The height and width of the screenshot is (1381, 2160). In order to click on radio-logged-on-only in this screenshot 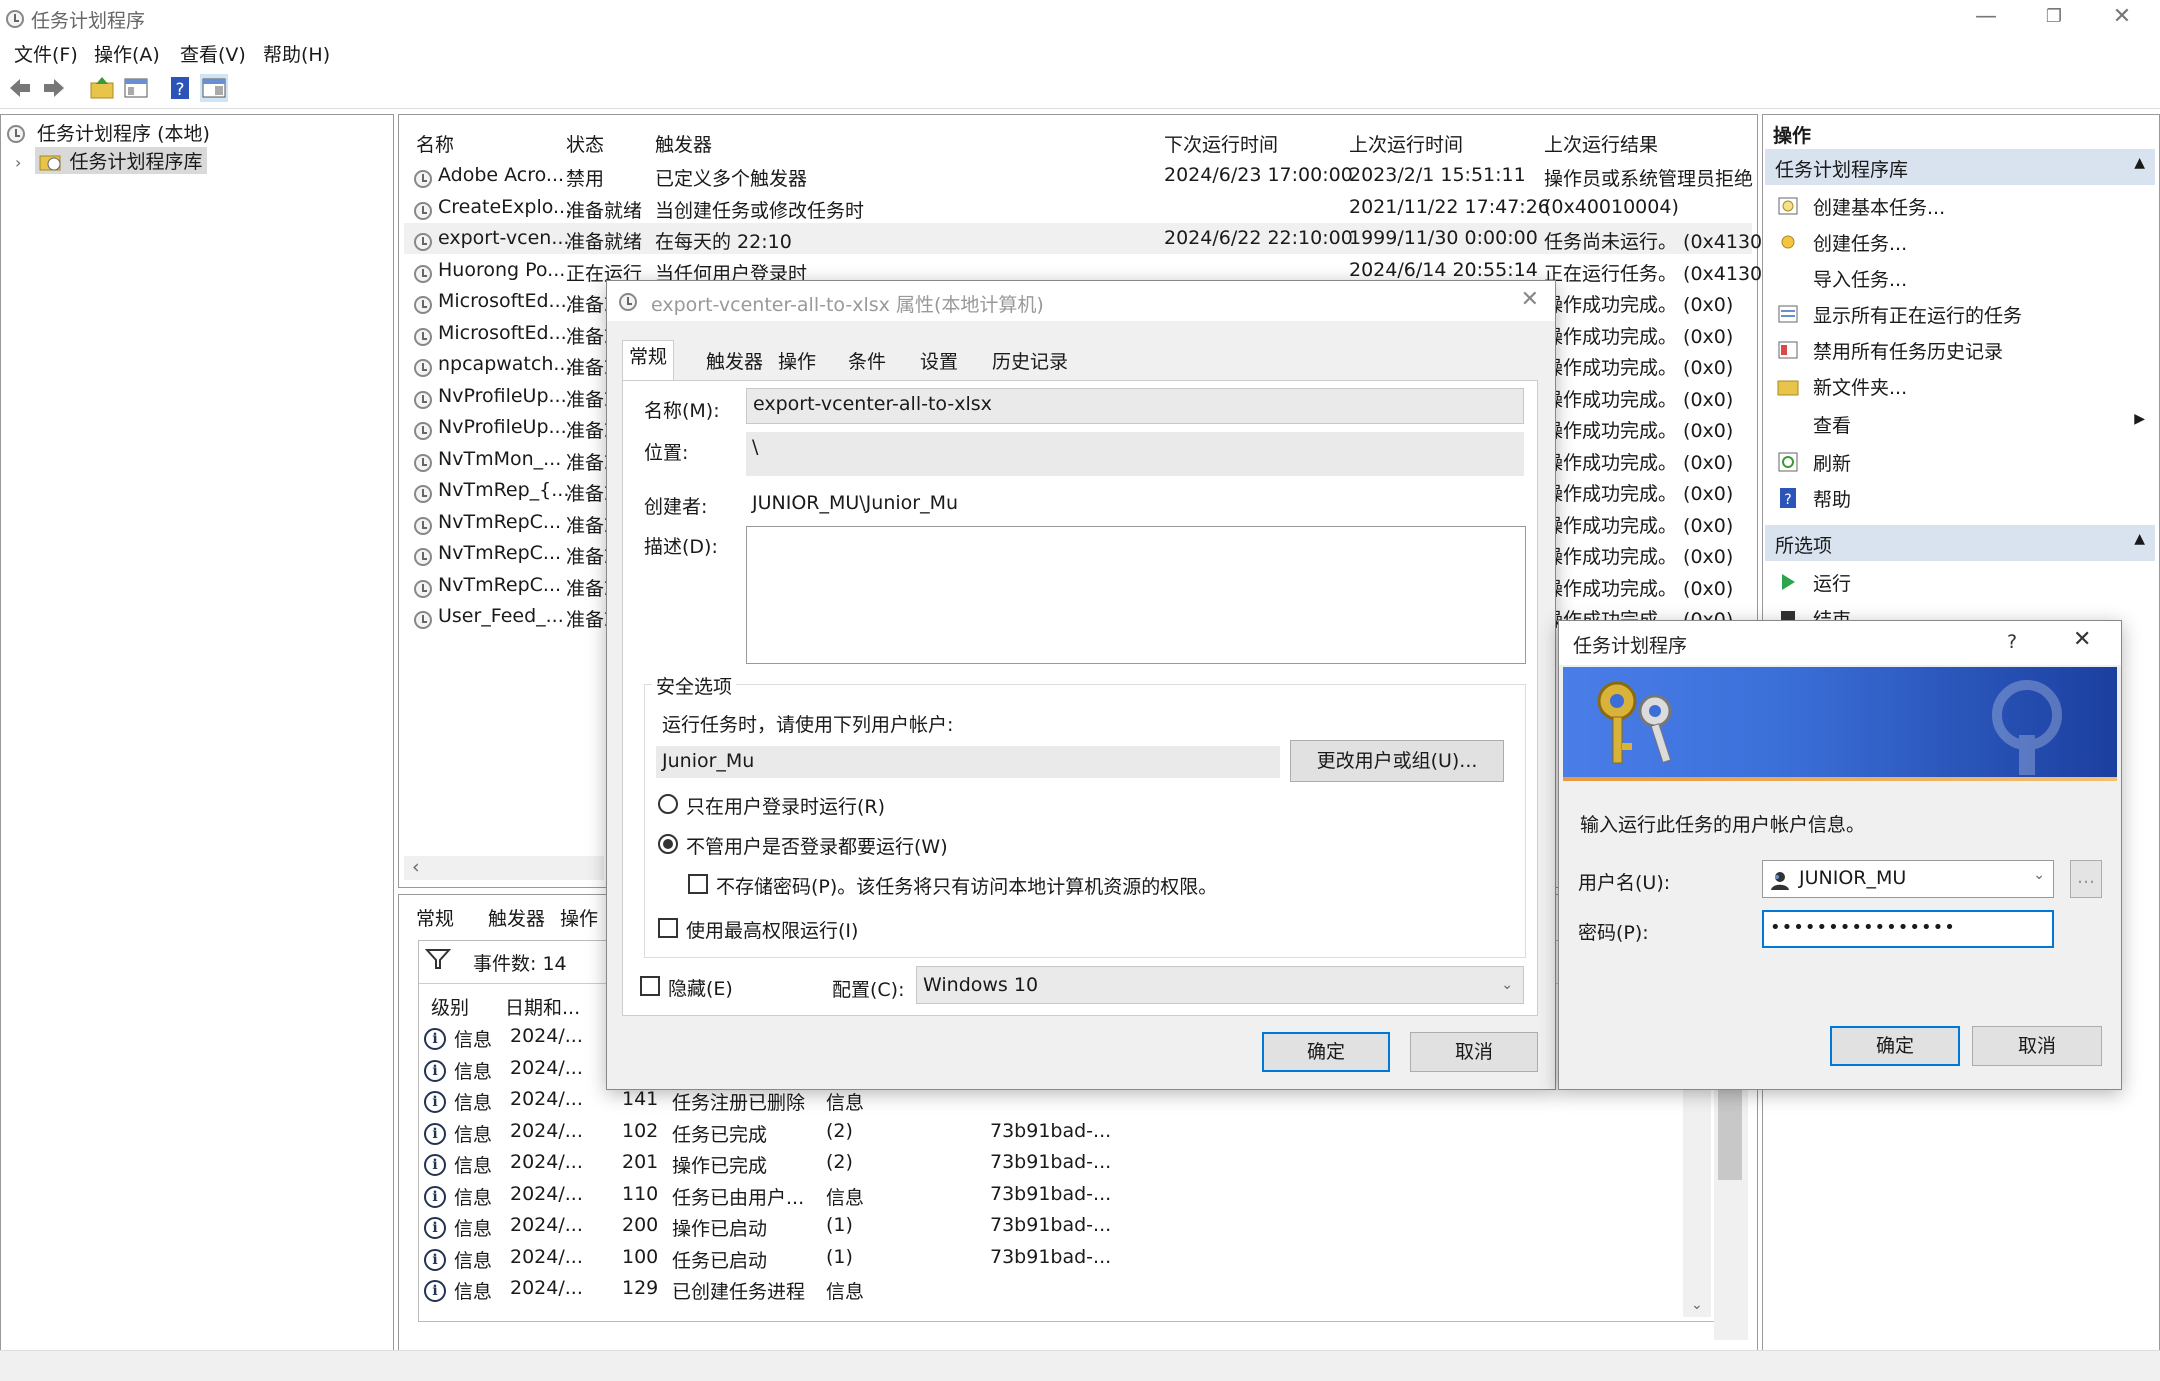, I will do `click(668, 804)`.